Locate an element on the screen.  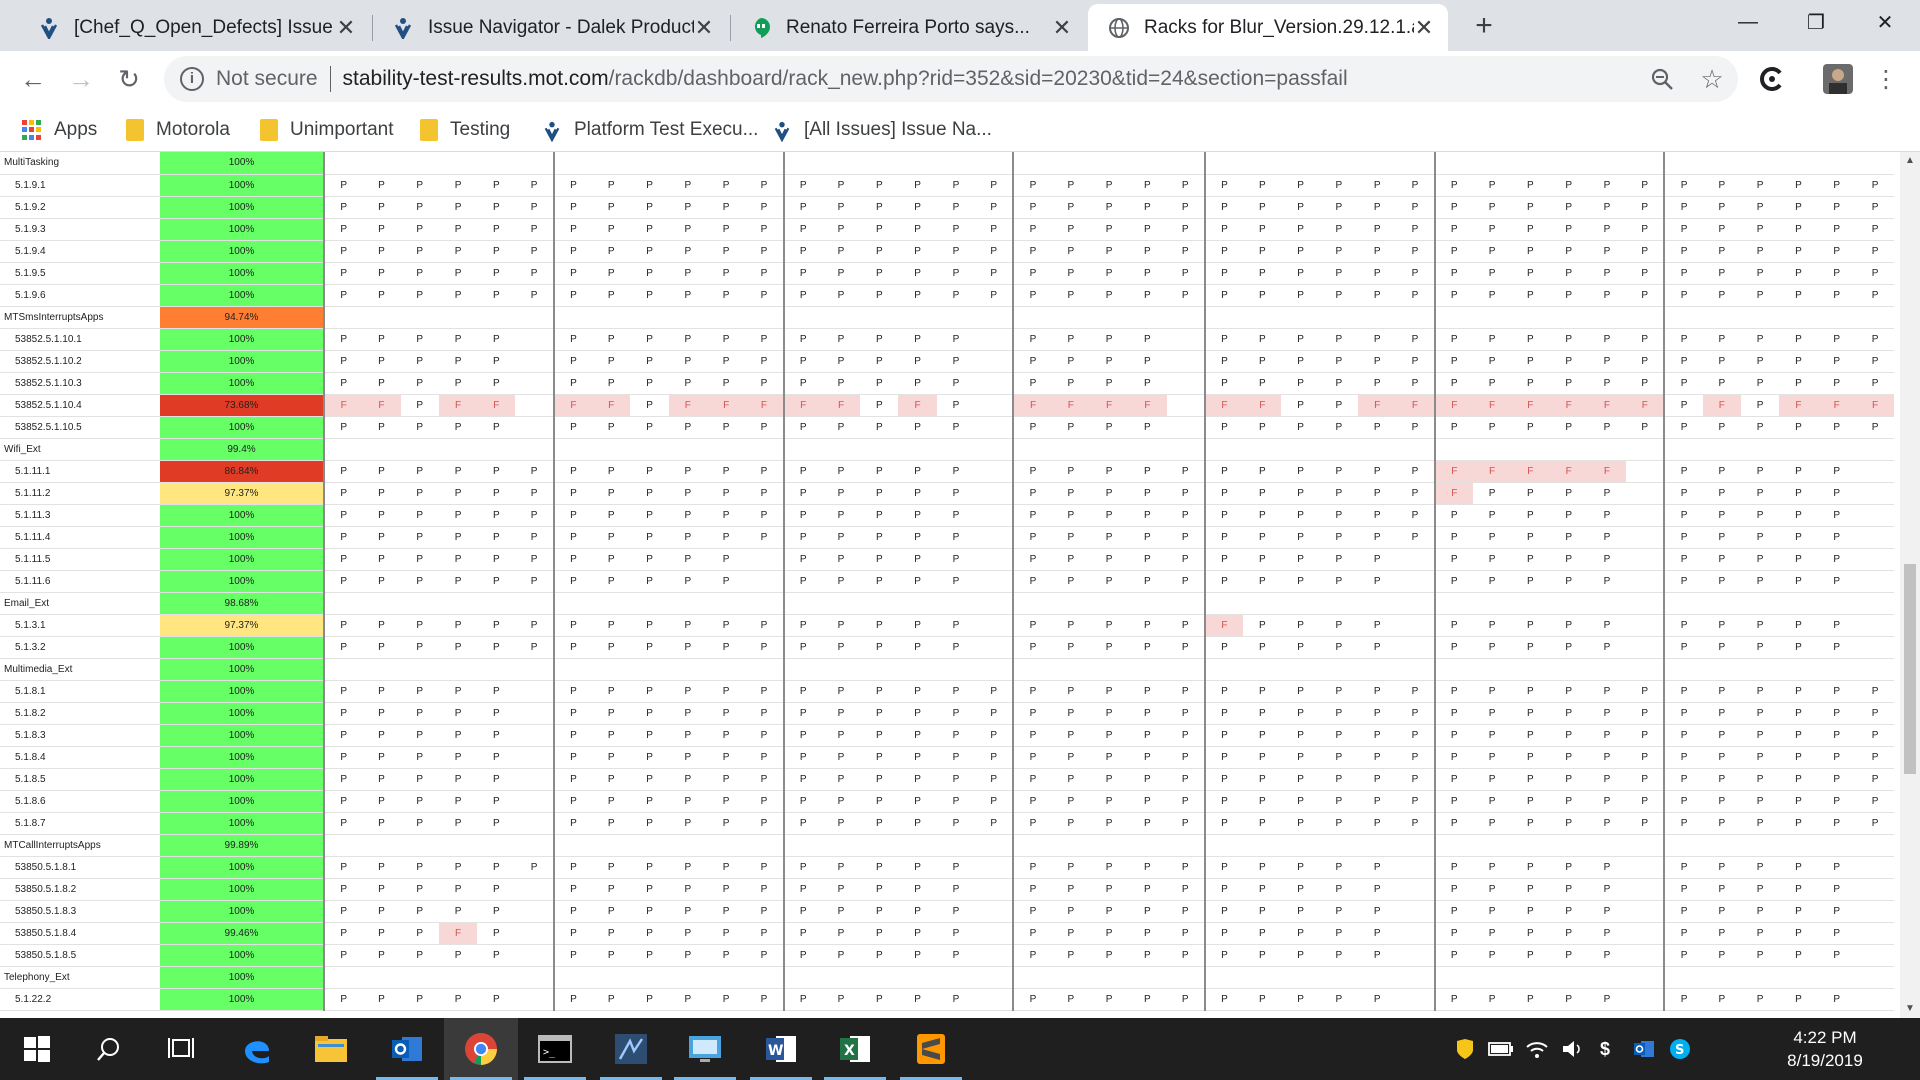
menu-icon: ⋮ is located at coordinates (1886, 79).